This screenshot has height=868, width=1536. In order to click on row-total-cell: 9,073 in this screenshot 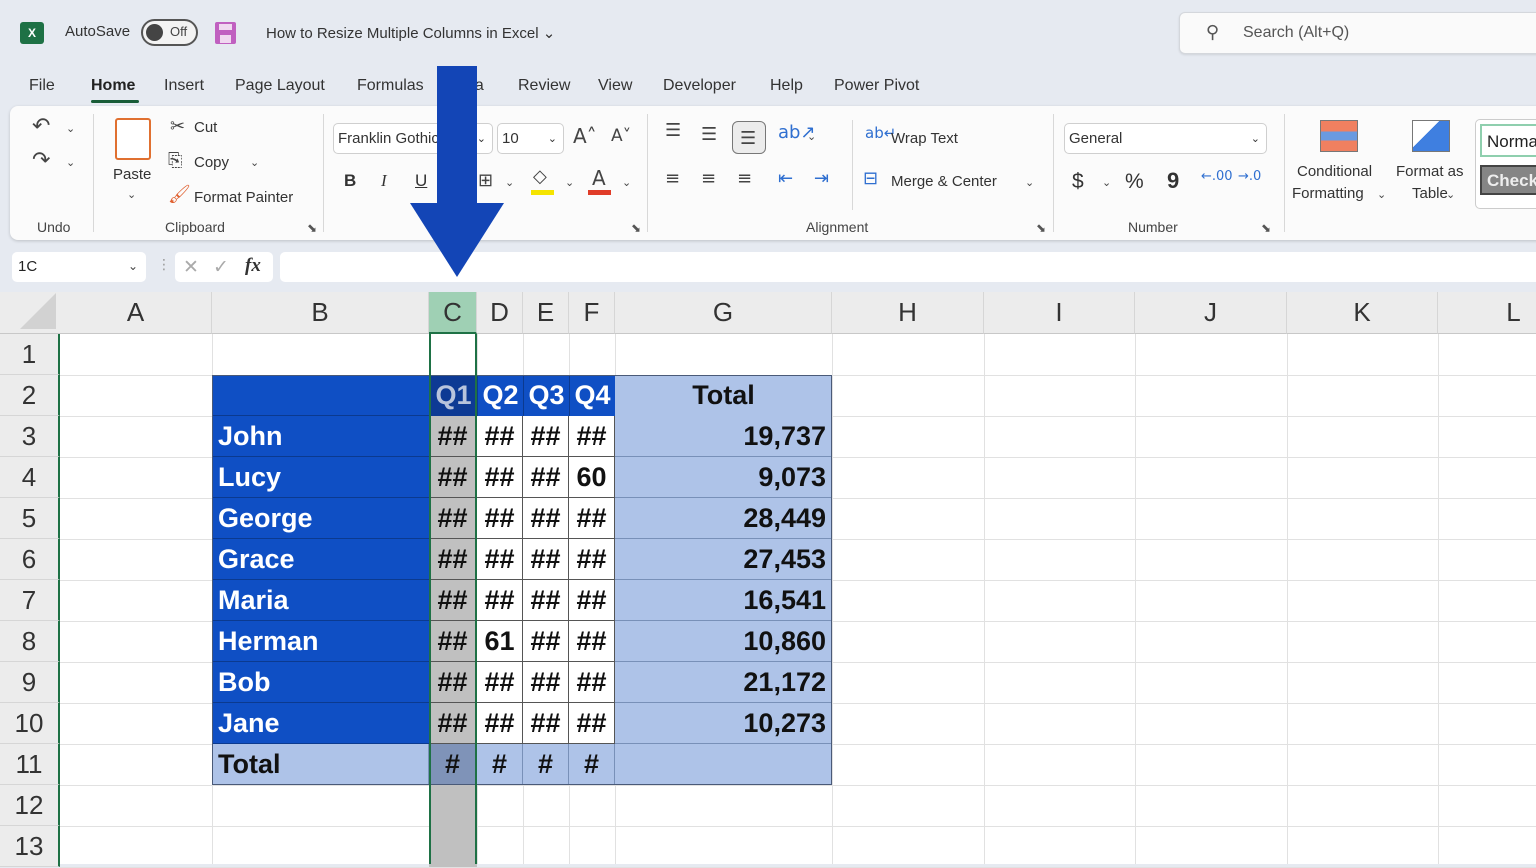, I will do `click(723, 477)`.